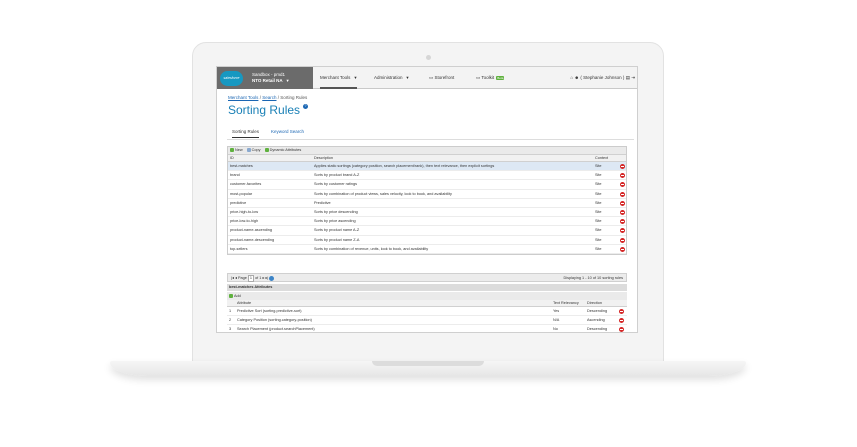 This screenshot has width=857, height=447. I want to click on attributes-grid-header: Attribute Text Relevancy Direction, so click(427, 303).